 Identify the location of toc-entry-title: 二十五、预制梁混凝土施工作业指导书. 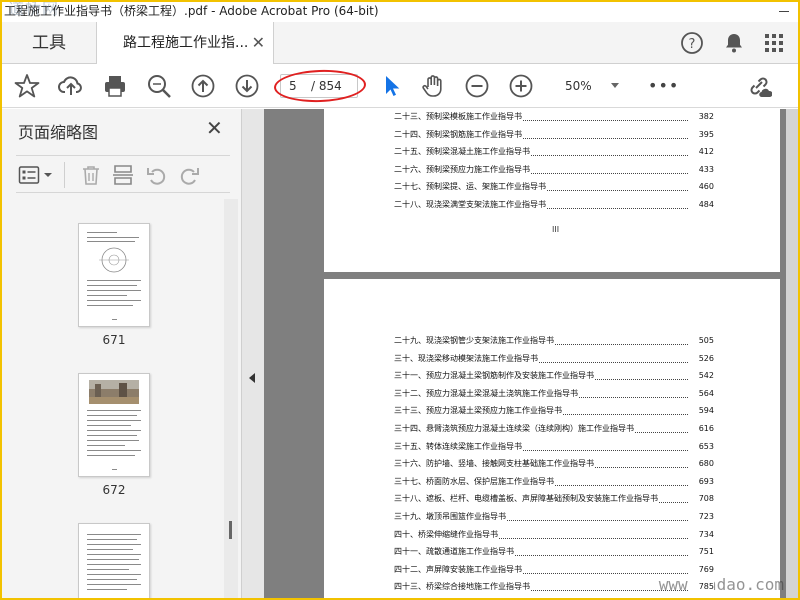
(462, 152).